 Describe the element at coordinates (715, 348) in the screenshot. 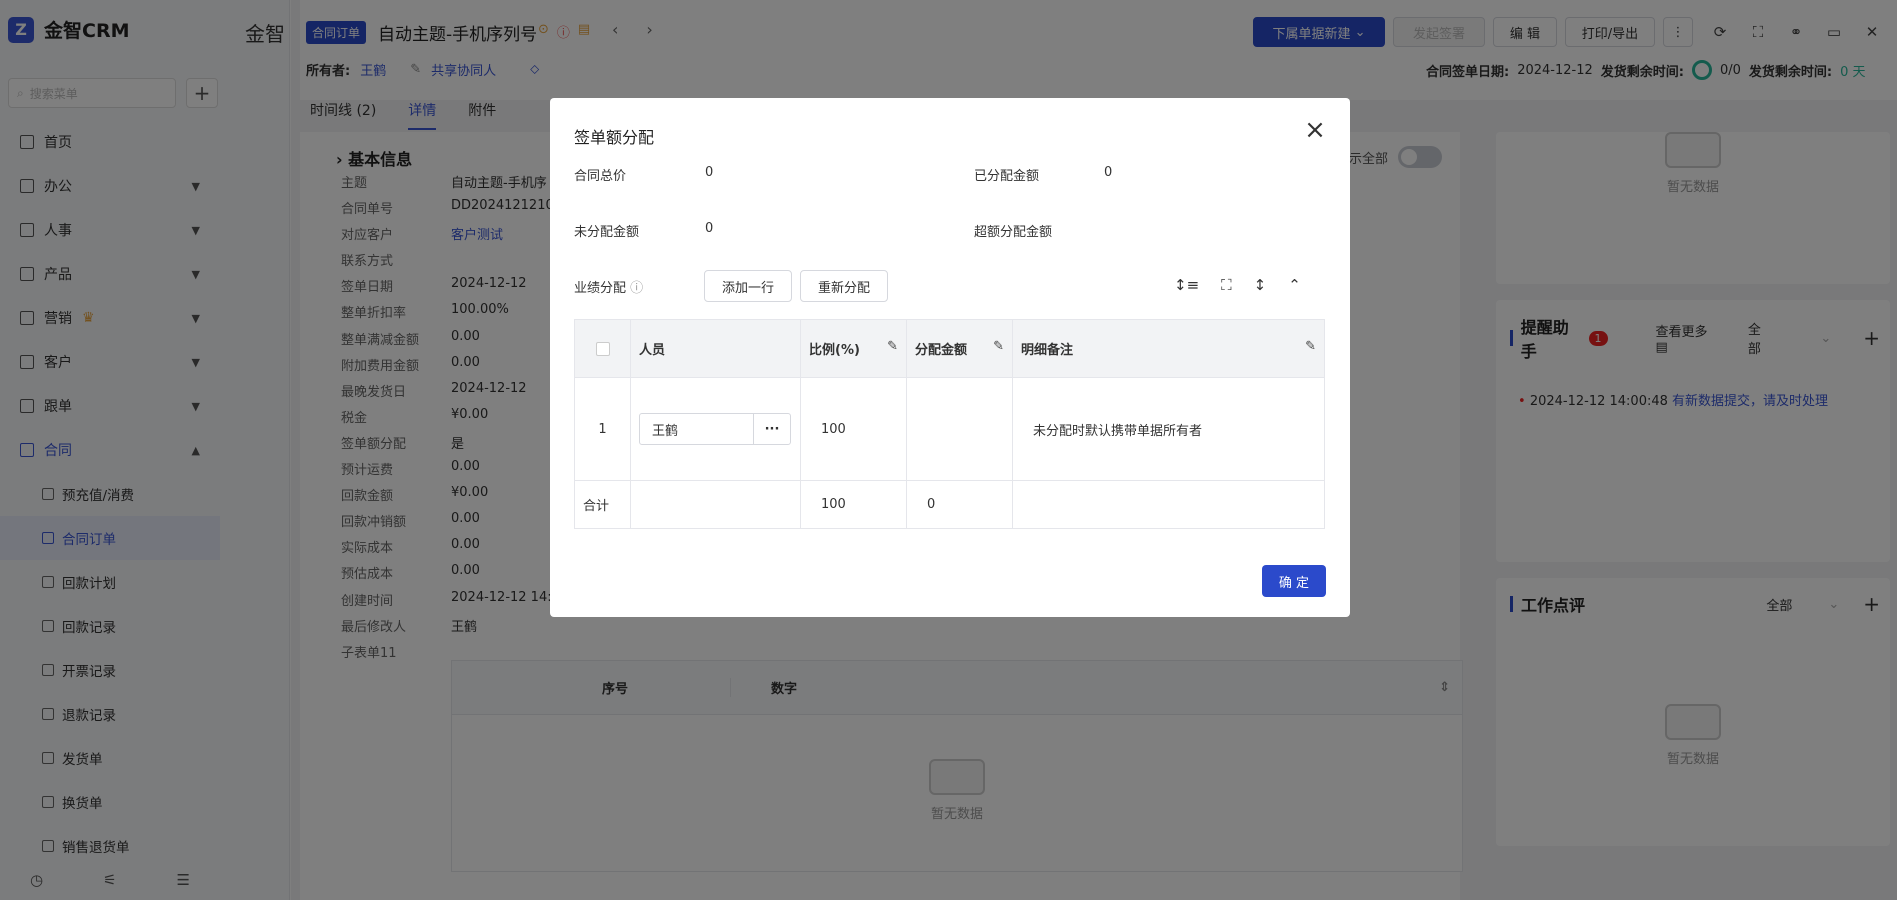

I see `col-person: 人员` at that location.